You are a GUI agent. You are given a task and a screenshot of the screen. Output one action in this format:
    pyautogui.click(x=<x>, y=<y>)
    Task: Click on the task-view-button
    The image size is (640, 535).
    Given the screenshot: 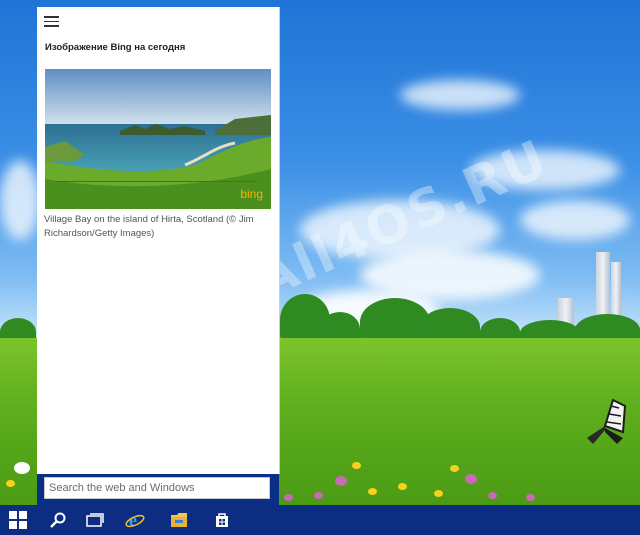 What is the action you would take?
    pyautogui.click(x=95, y=520)
    